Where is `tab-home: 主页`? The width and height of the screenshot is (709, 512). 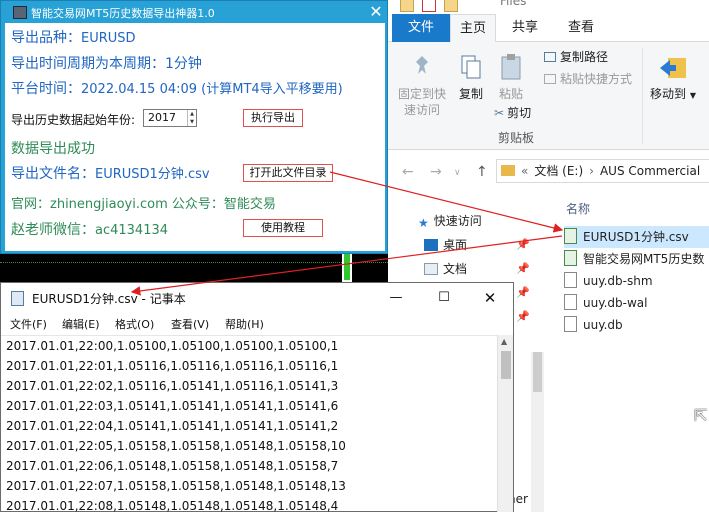
tab-home: 主页 is located at coordinates (473, 28).